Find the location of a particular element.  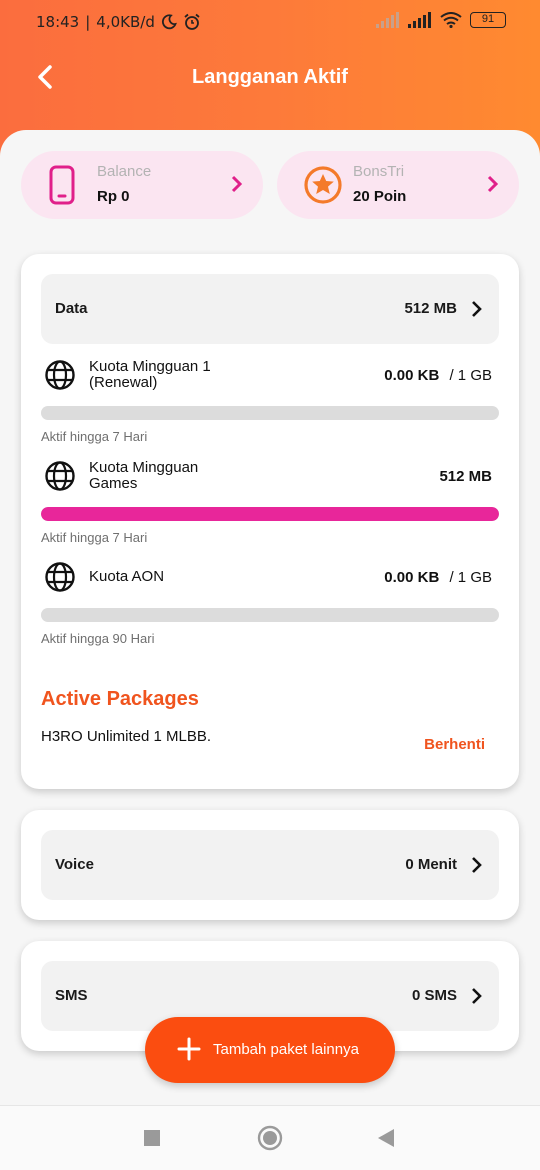

quota-name: Kuota AON is located at coordinates (126, 577).